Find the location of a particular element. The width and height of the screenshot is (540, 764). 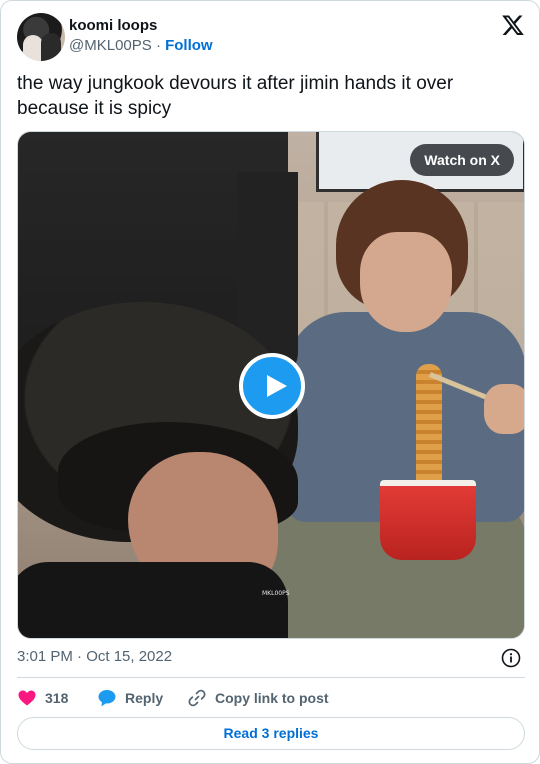

handle-row: @MKL00PS · Follow is located at coordinates (141, 46).